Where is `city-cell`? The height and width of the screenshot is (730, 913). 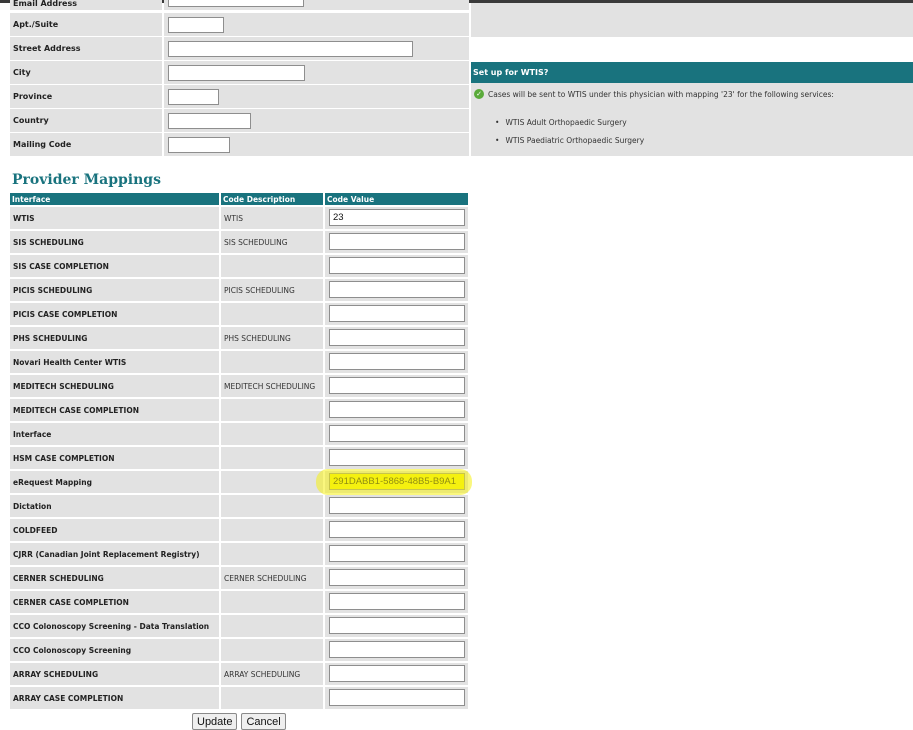 city-cell is located at coordinates (316, 72).